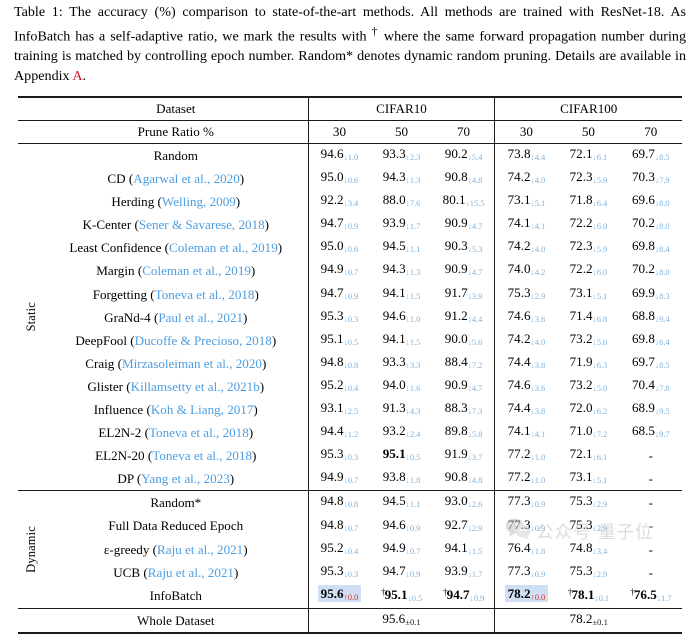 Image resolution: width=700 pixels, height=635 pixels. What do you see at coordinates (401, 595) in the screenshot?
I see `value: †95.1↓0.5` at bounding box center [401, 595].